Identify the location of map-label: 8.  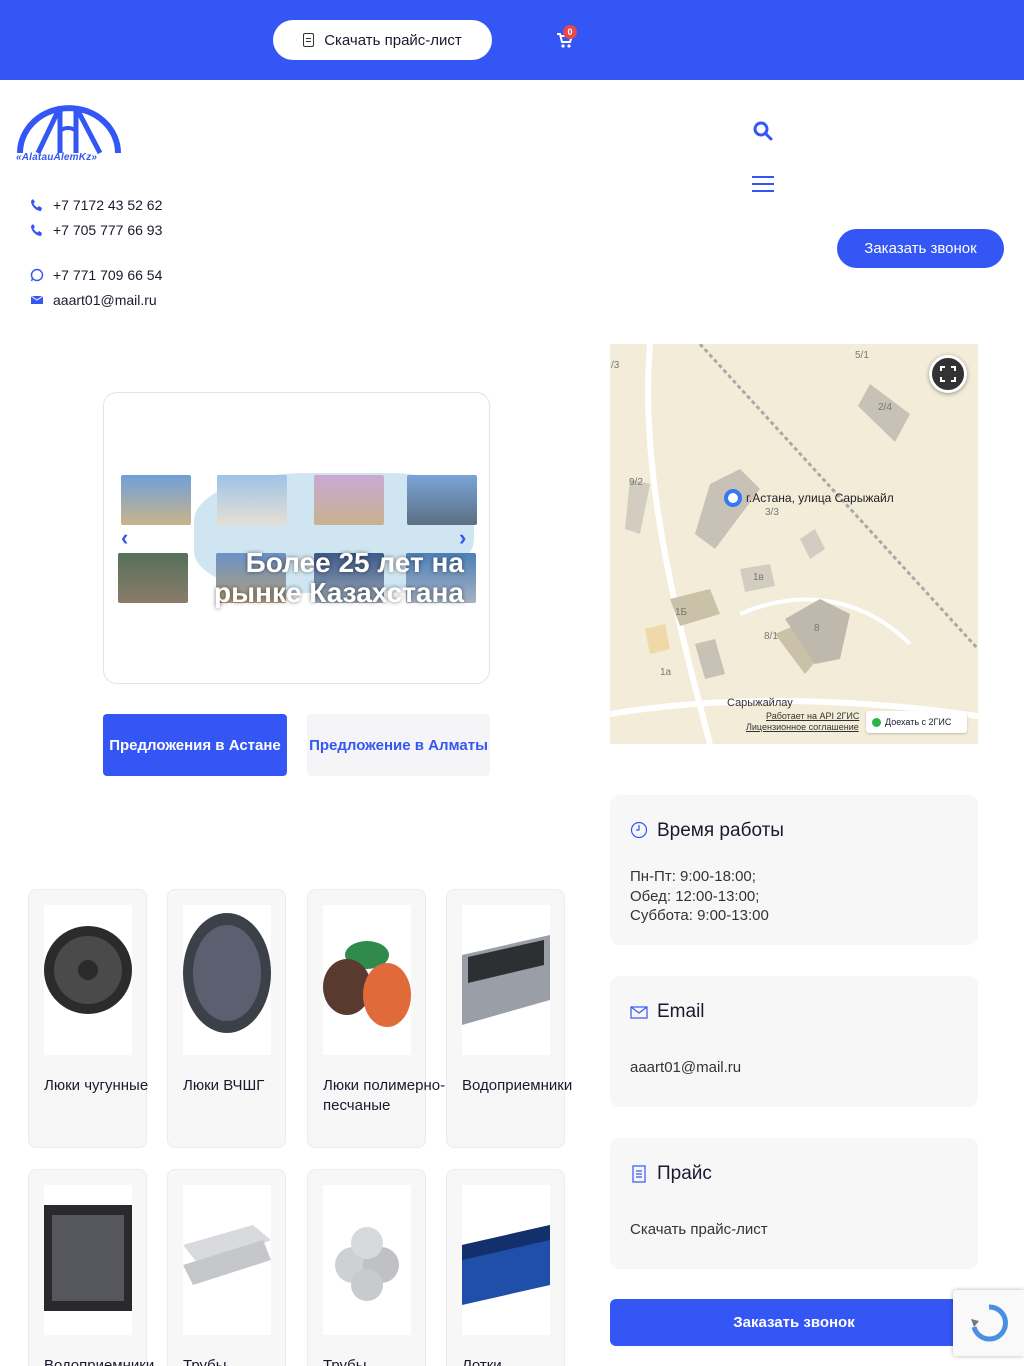
(817, 628).